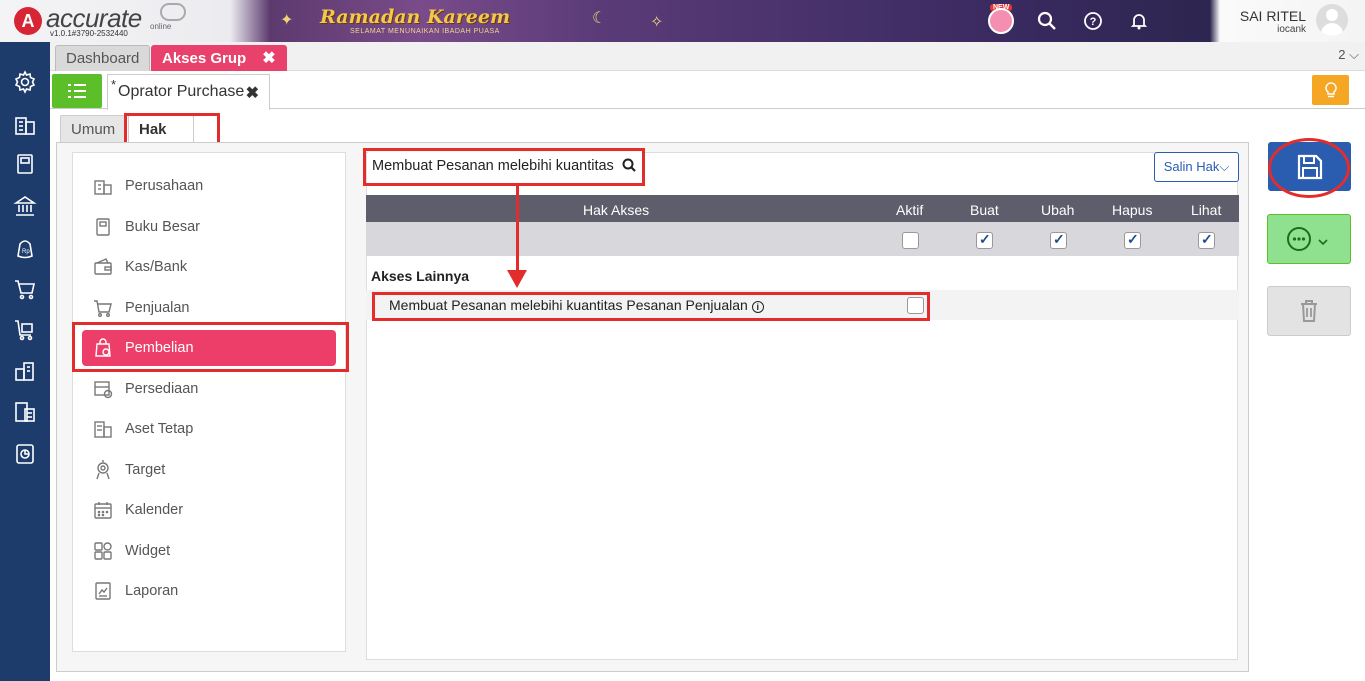 The image size is (1365, 681). Describe the element at coordinates (1132, 240) in the screenshot. I see `check-all-hapus` at that location.